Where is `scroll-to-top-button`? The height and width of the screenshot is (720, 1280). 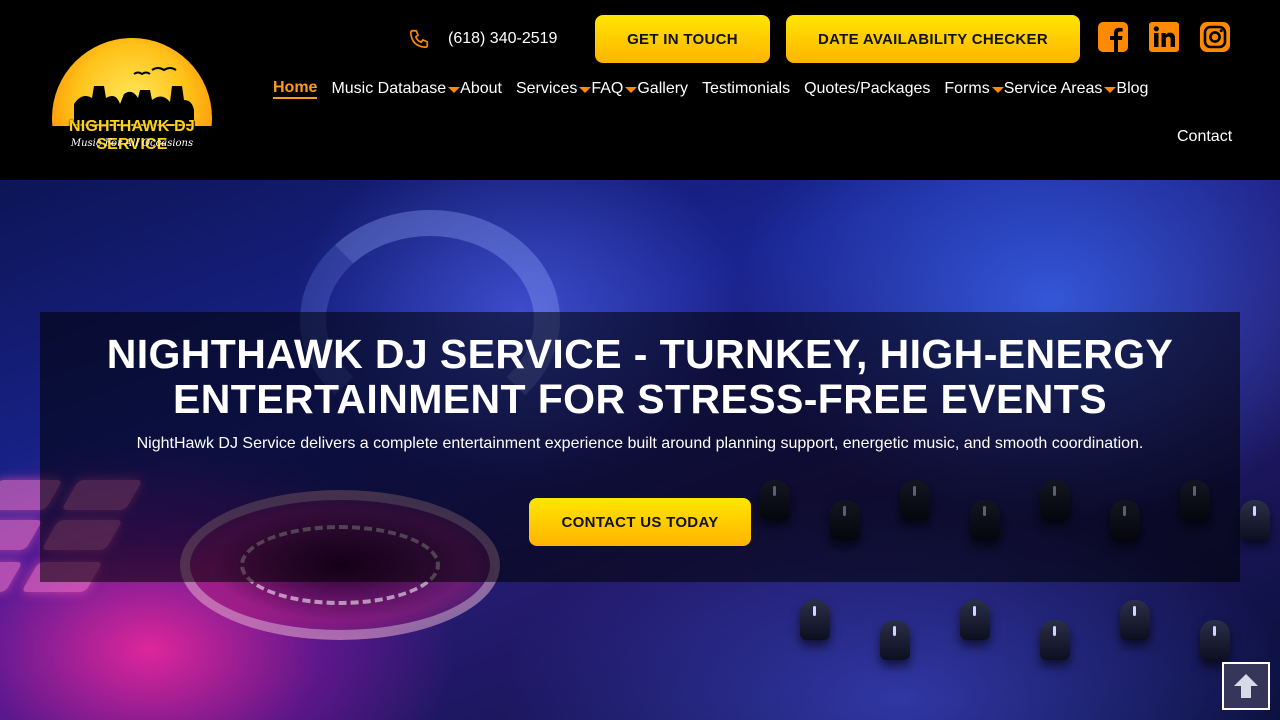 scroll-to-top-button is located at coordinates (1246, 686).